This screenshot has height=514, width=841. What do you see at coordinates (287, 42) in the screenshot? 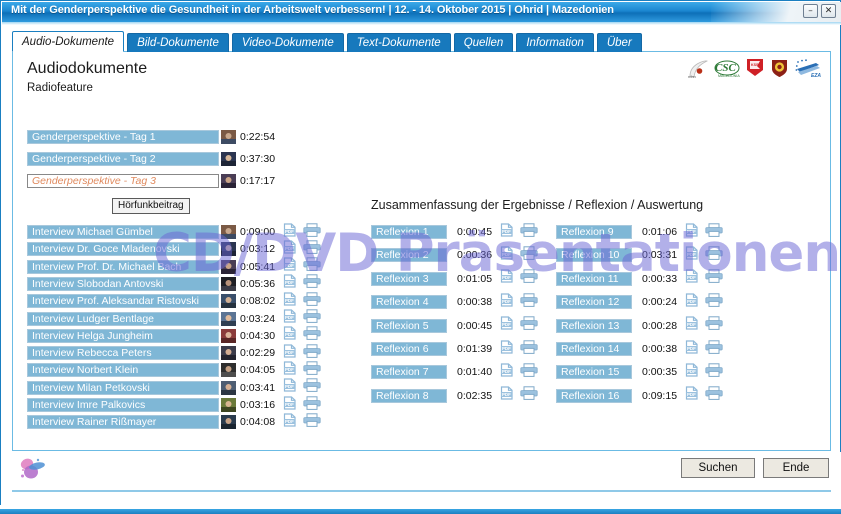
I see `tab-video-dokumente: Video-Dokumente` at bounding box center [287, 42].